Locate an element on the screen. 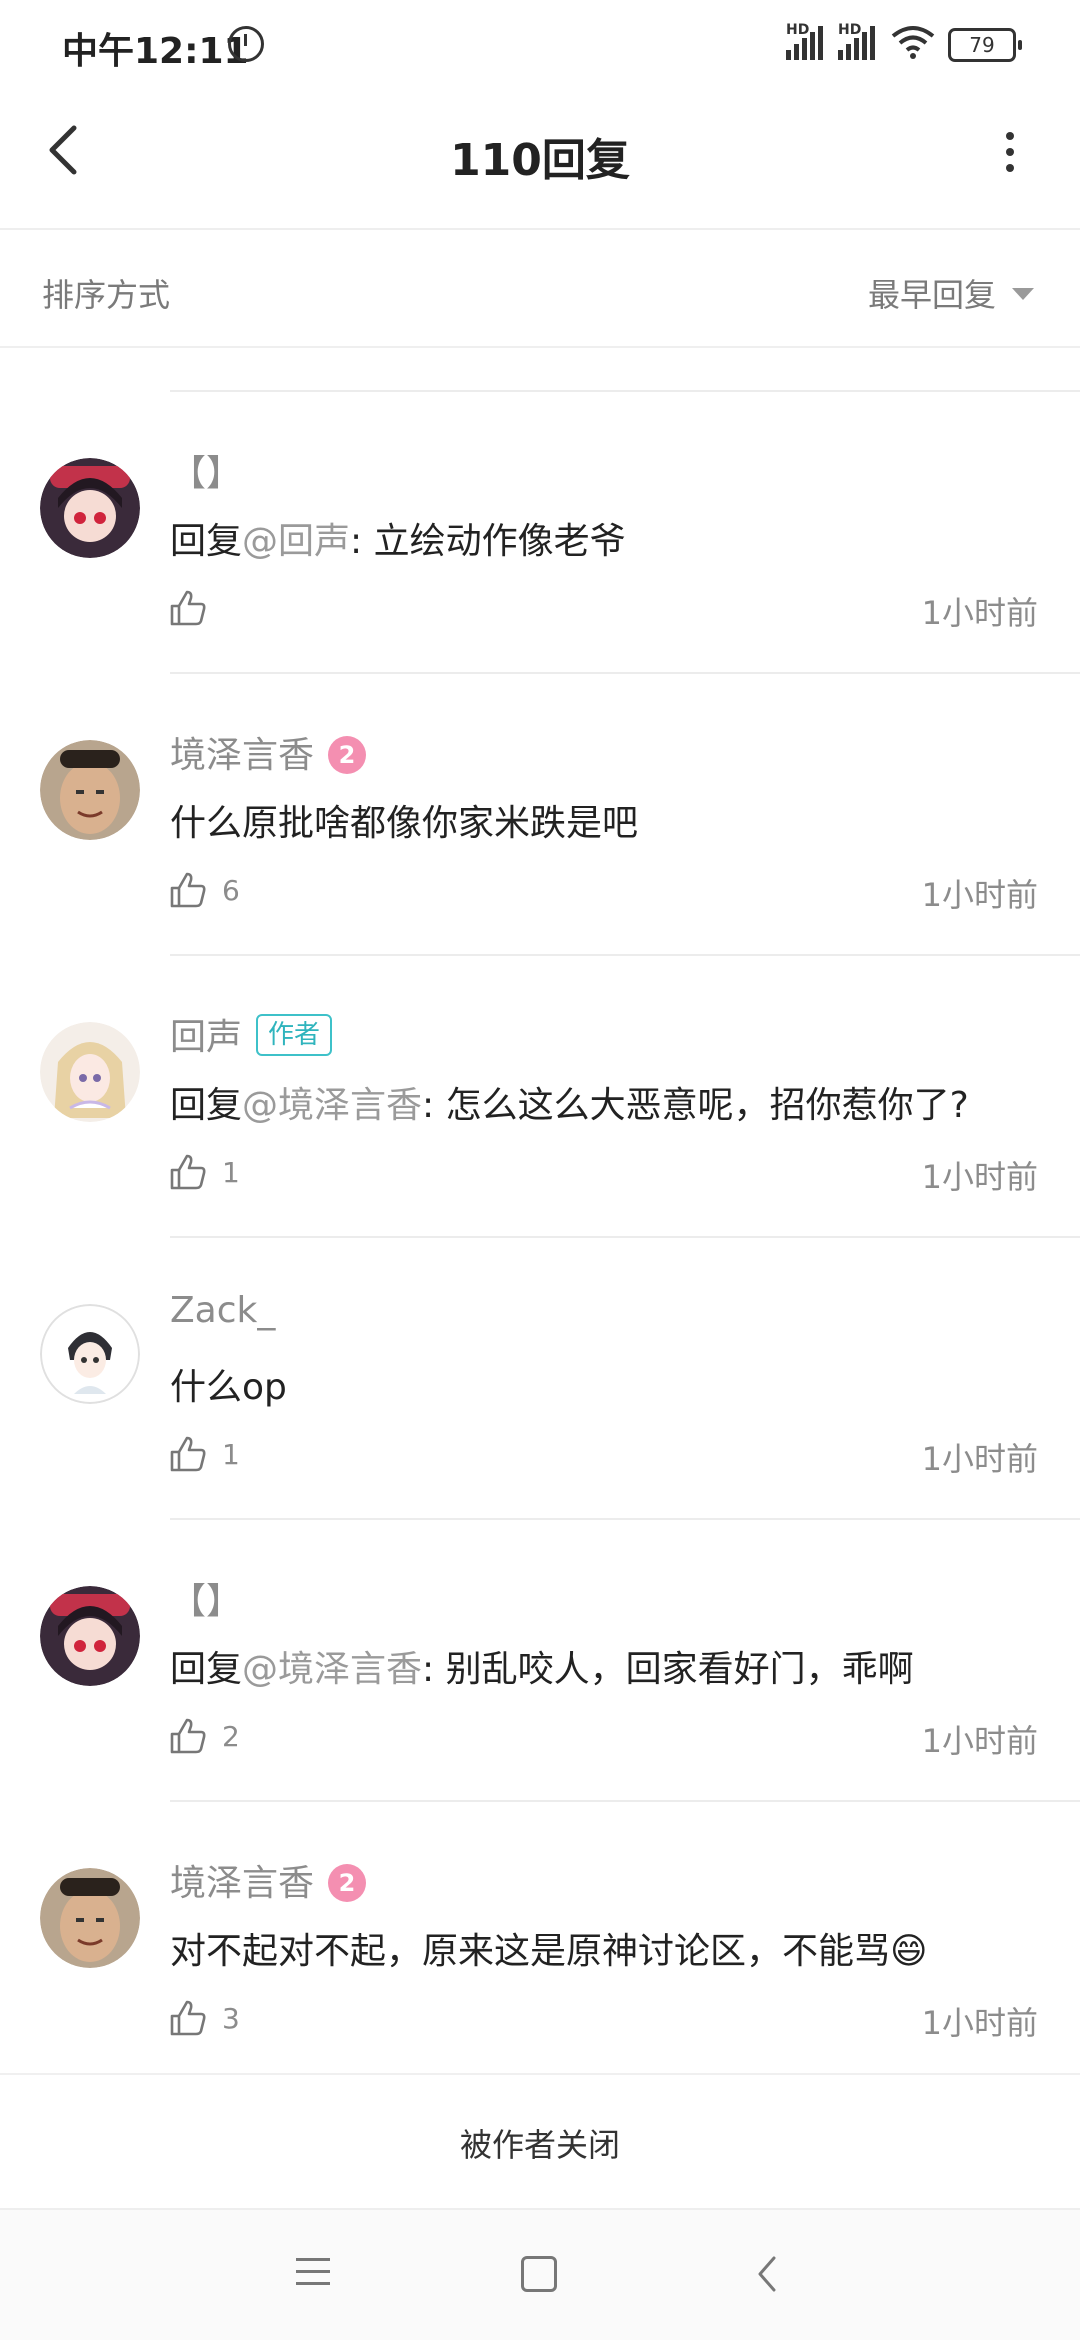 The image size is (1080, 2340). page-title: 110回复 is located at coordinates (540, 160).